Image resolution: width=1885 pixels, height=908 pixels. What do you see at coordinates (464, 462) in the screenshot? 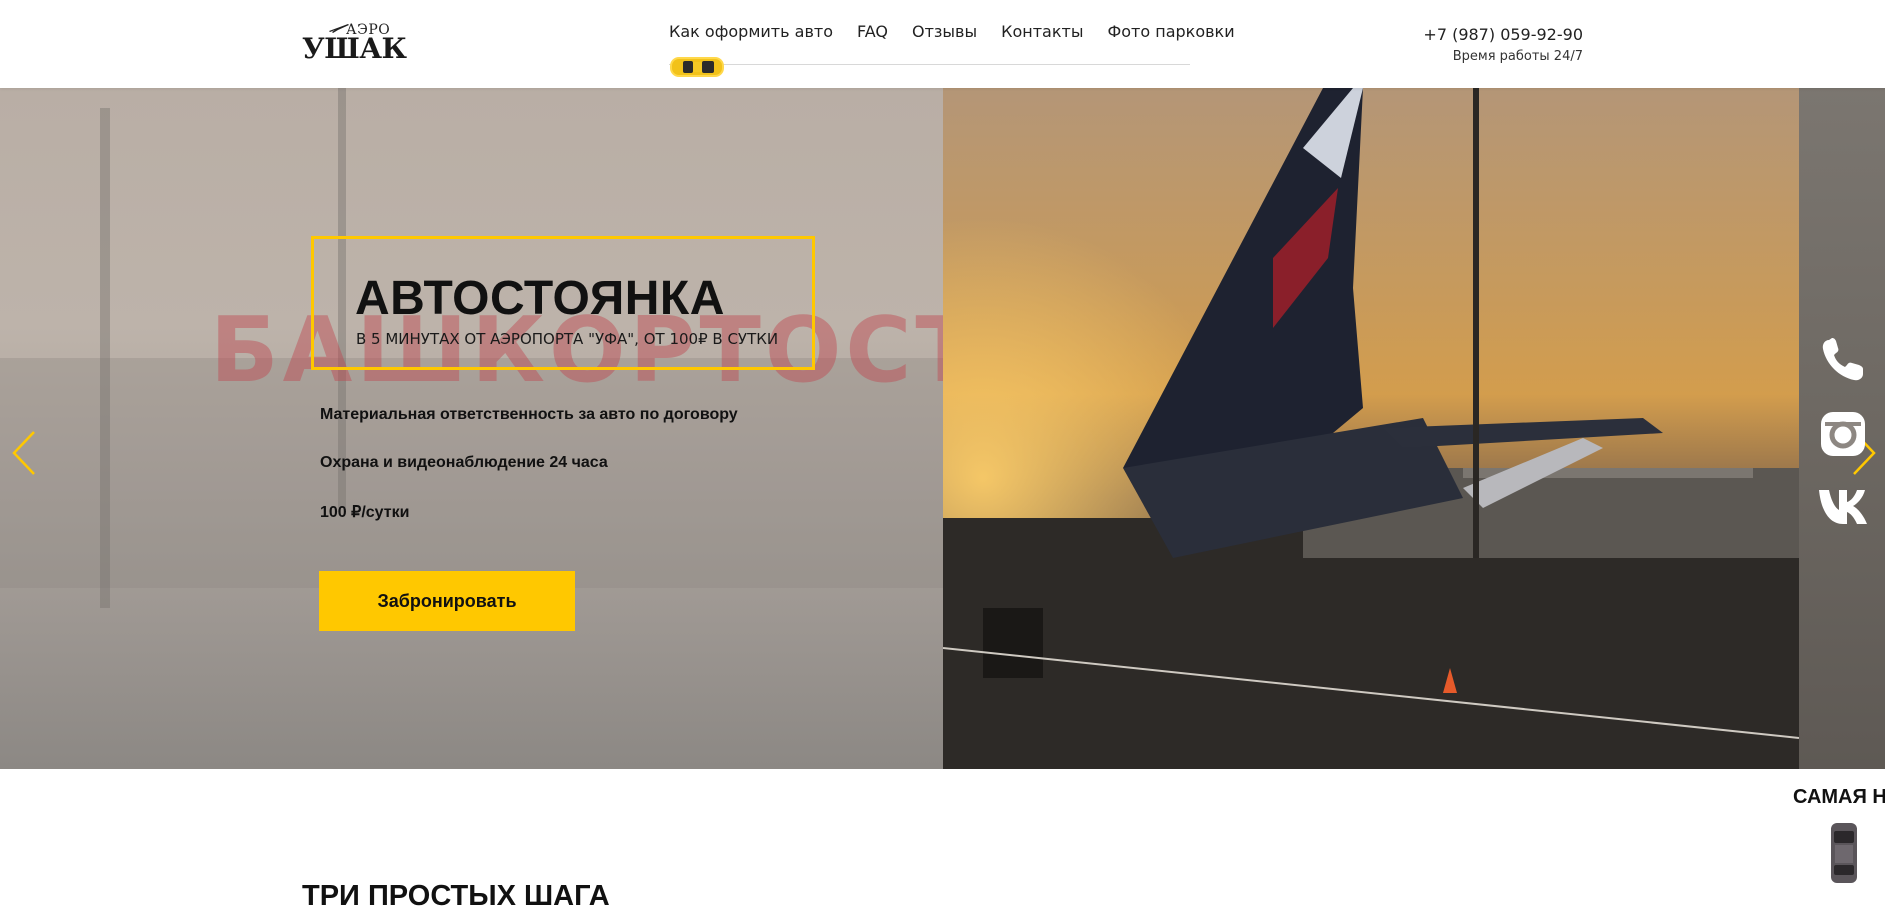
I see `feature-item: Охрана и видеонаблюдение 24 часа` at bounding box center [464, 462].